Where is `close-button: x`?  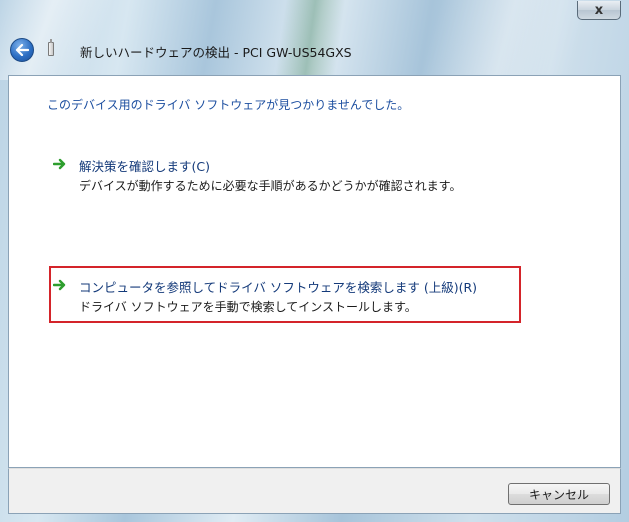
close-button: x is located at coordinates (599, 10).